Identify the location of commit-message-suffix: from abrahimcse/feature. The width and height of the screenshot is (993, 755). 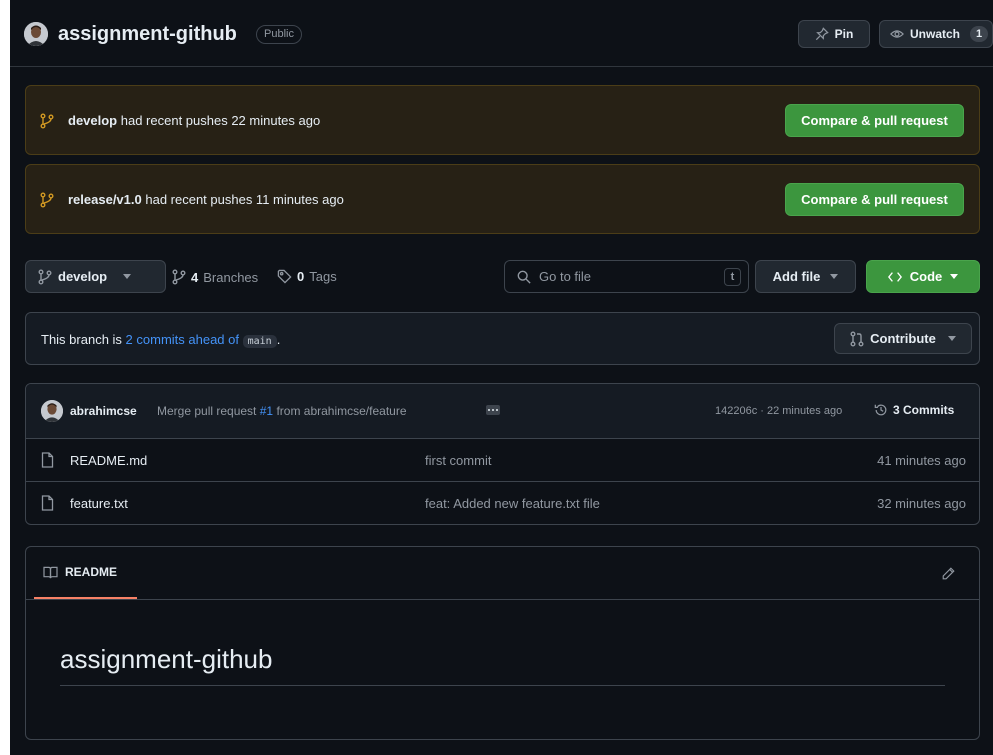
(341, 411).